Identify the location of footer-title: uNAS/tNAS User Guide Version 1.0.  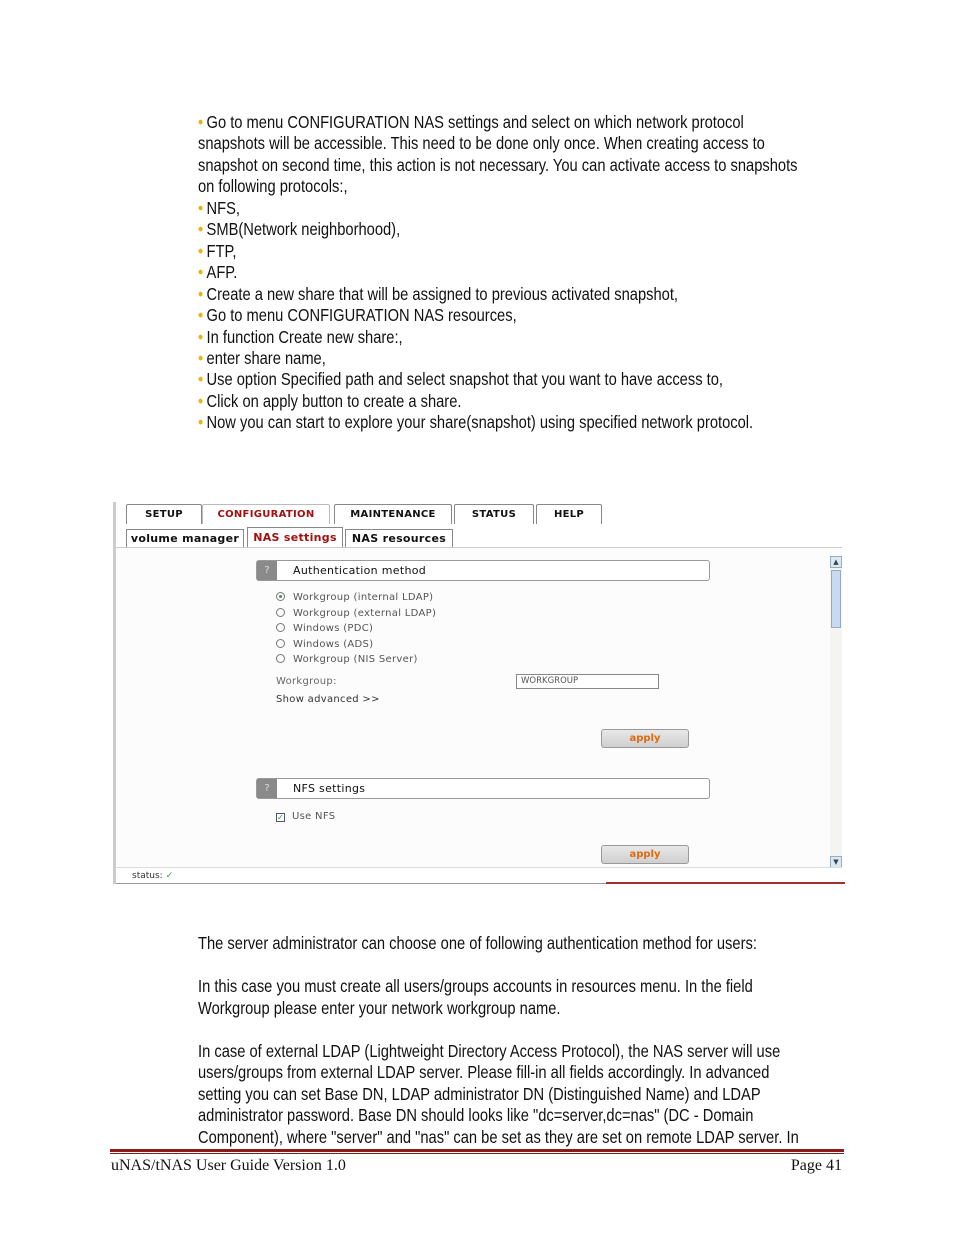
(228, 1165).